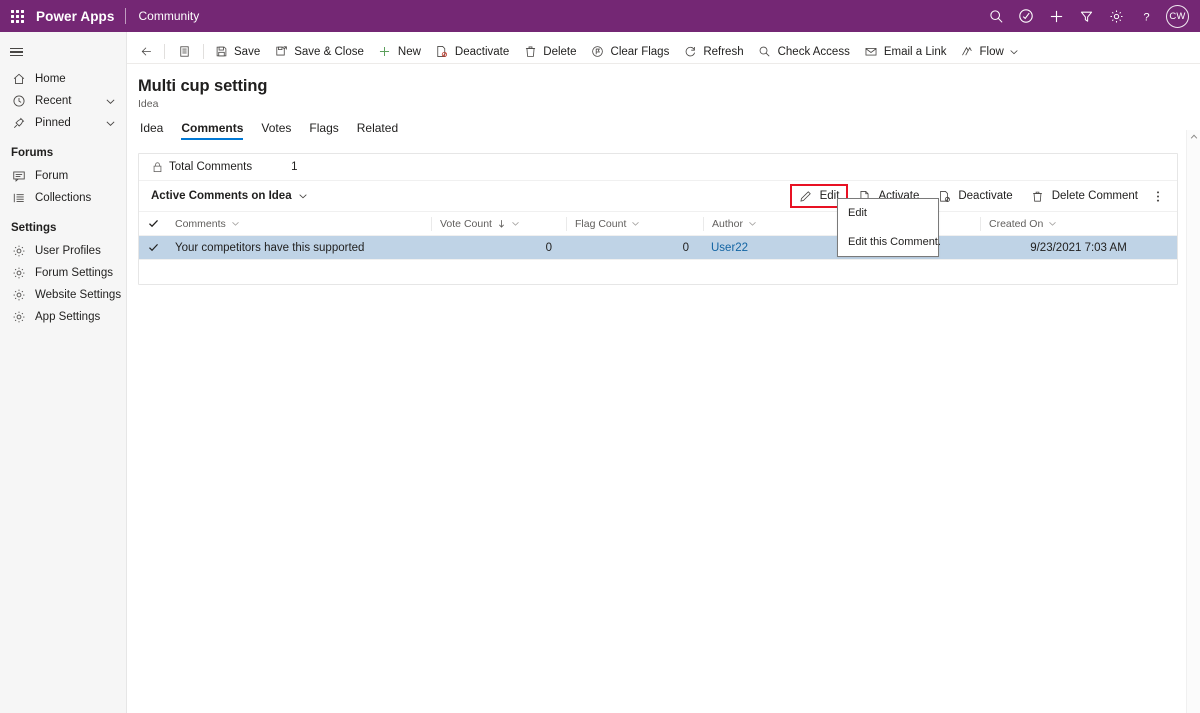  Describe the element at coordinates (79, 16) in the screenshot. I see `brand-title: Power Apps` at that location.